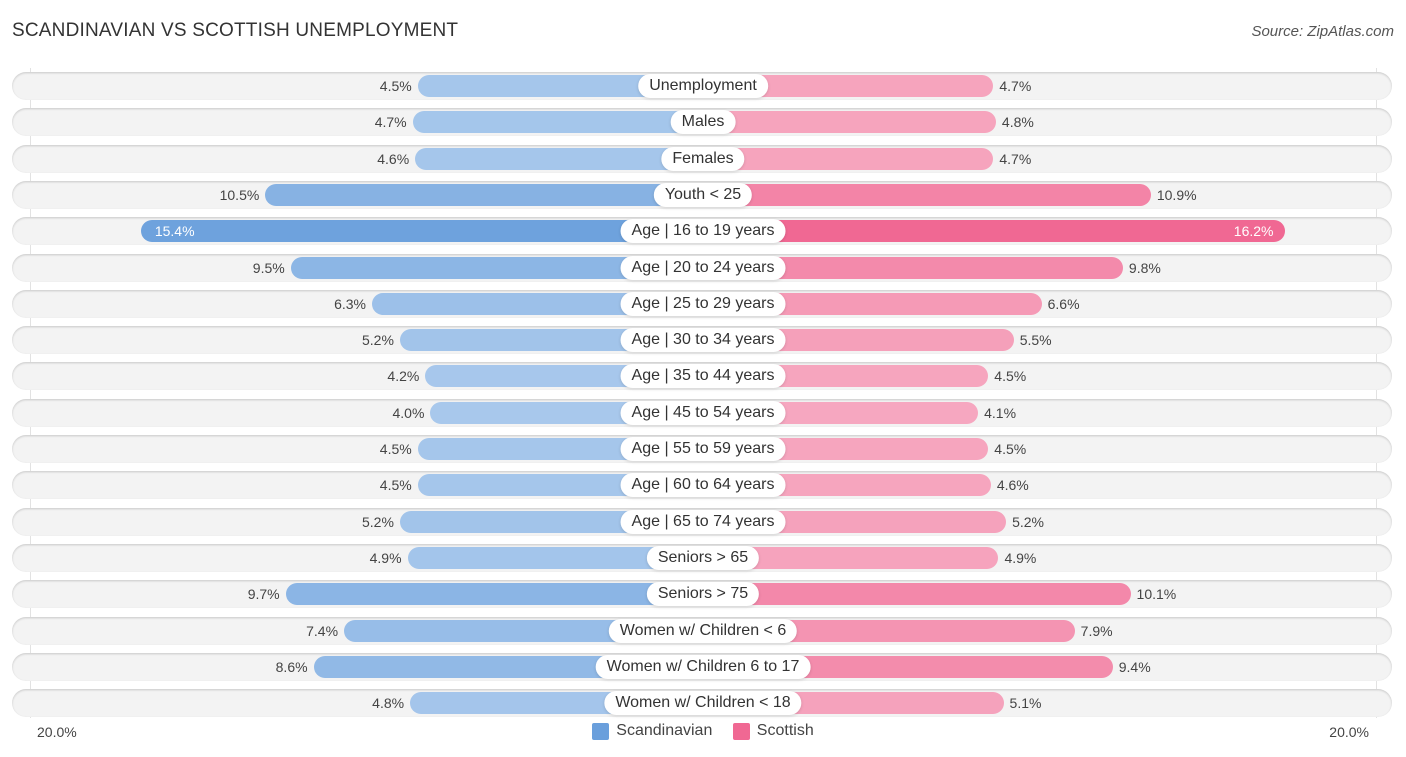 Image resolution: width=1406 pixels, height=757 pixels. Describe the element at coordinates (703, 557) in the screenshot. I see `category-label: Seniors > 65` at that location.